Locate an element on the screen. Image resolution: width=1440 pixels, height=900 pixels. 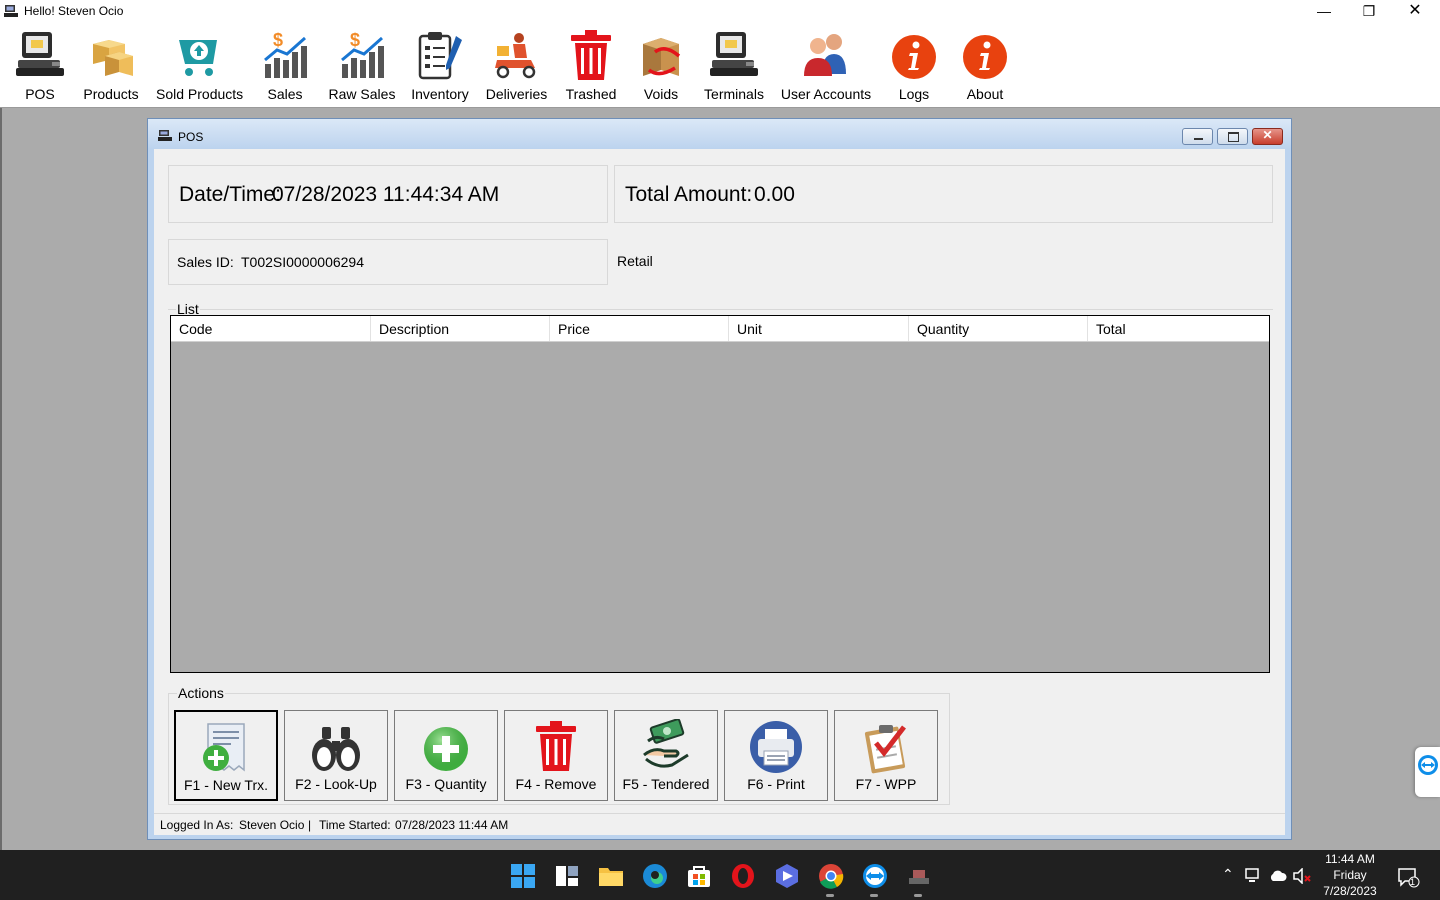
lookup-button: F2 - Look-Up is located at coordinates (336, 755).